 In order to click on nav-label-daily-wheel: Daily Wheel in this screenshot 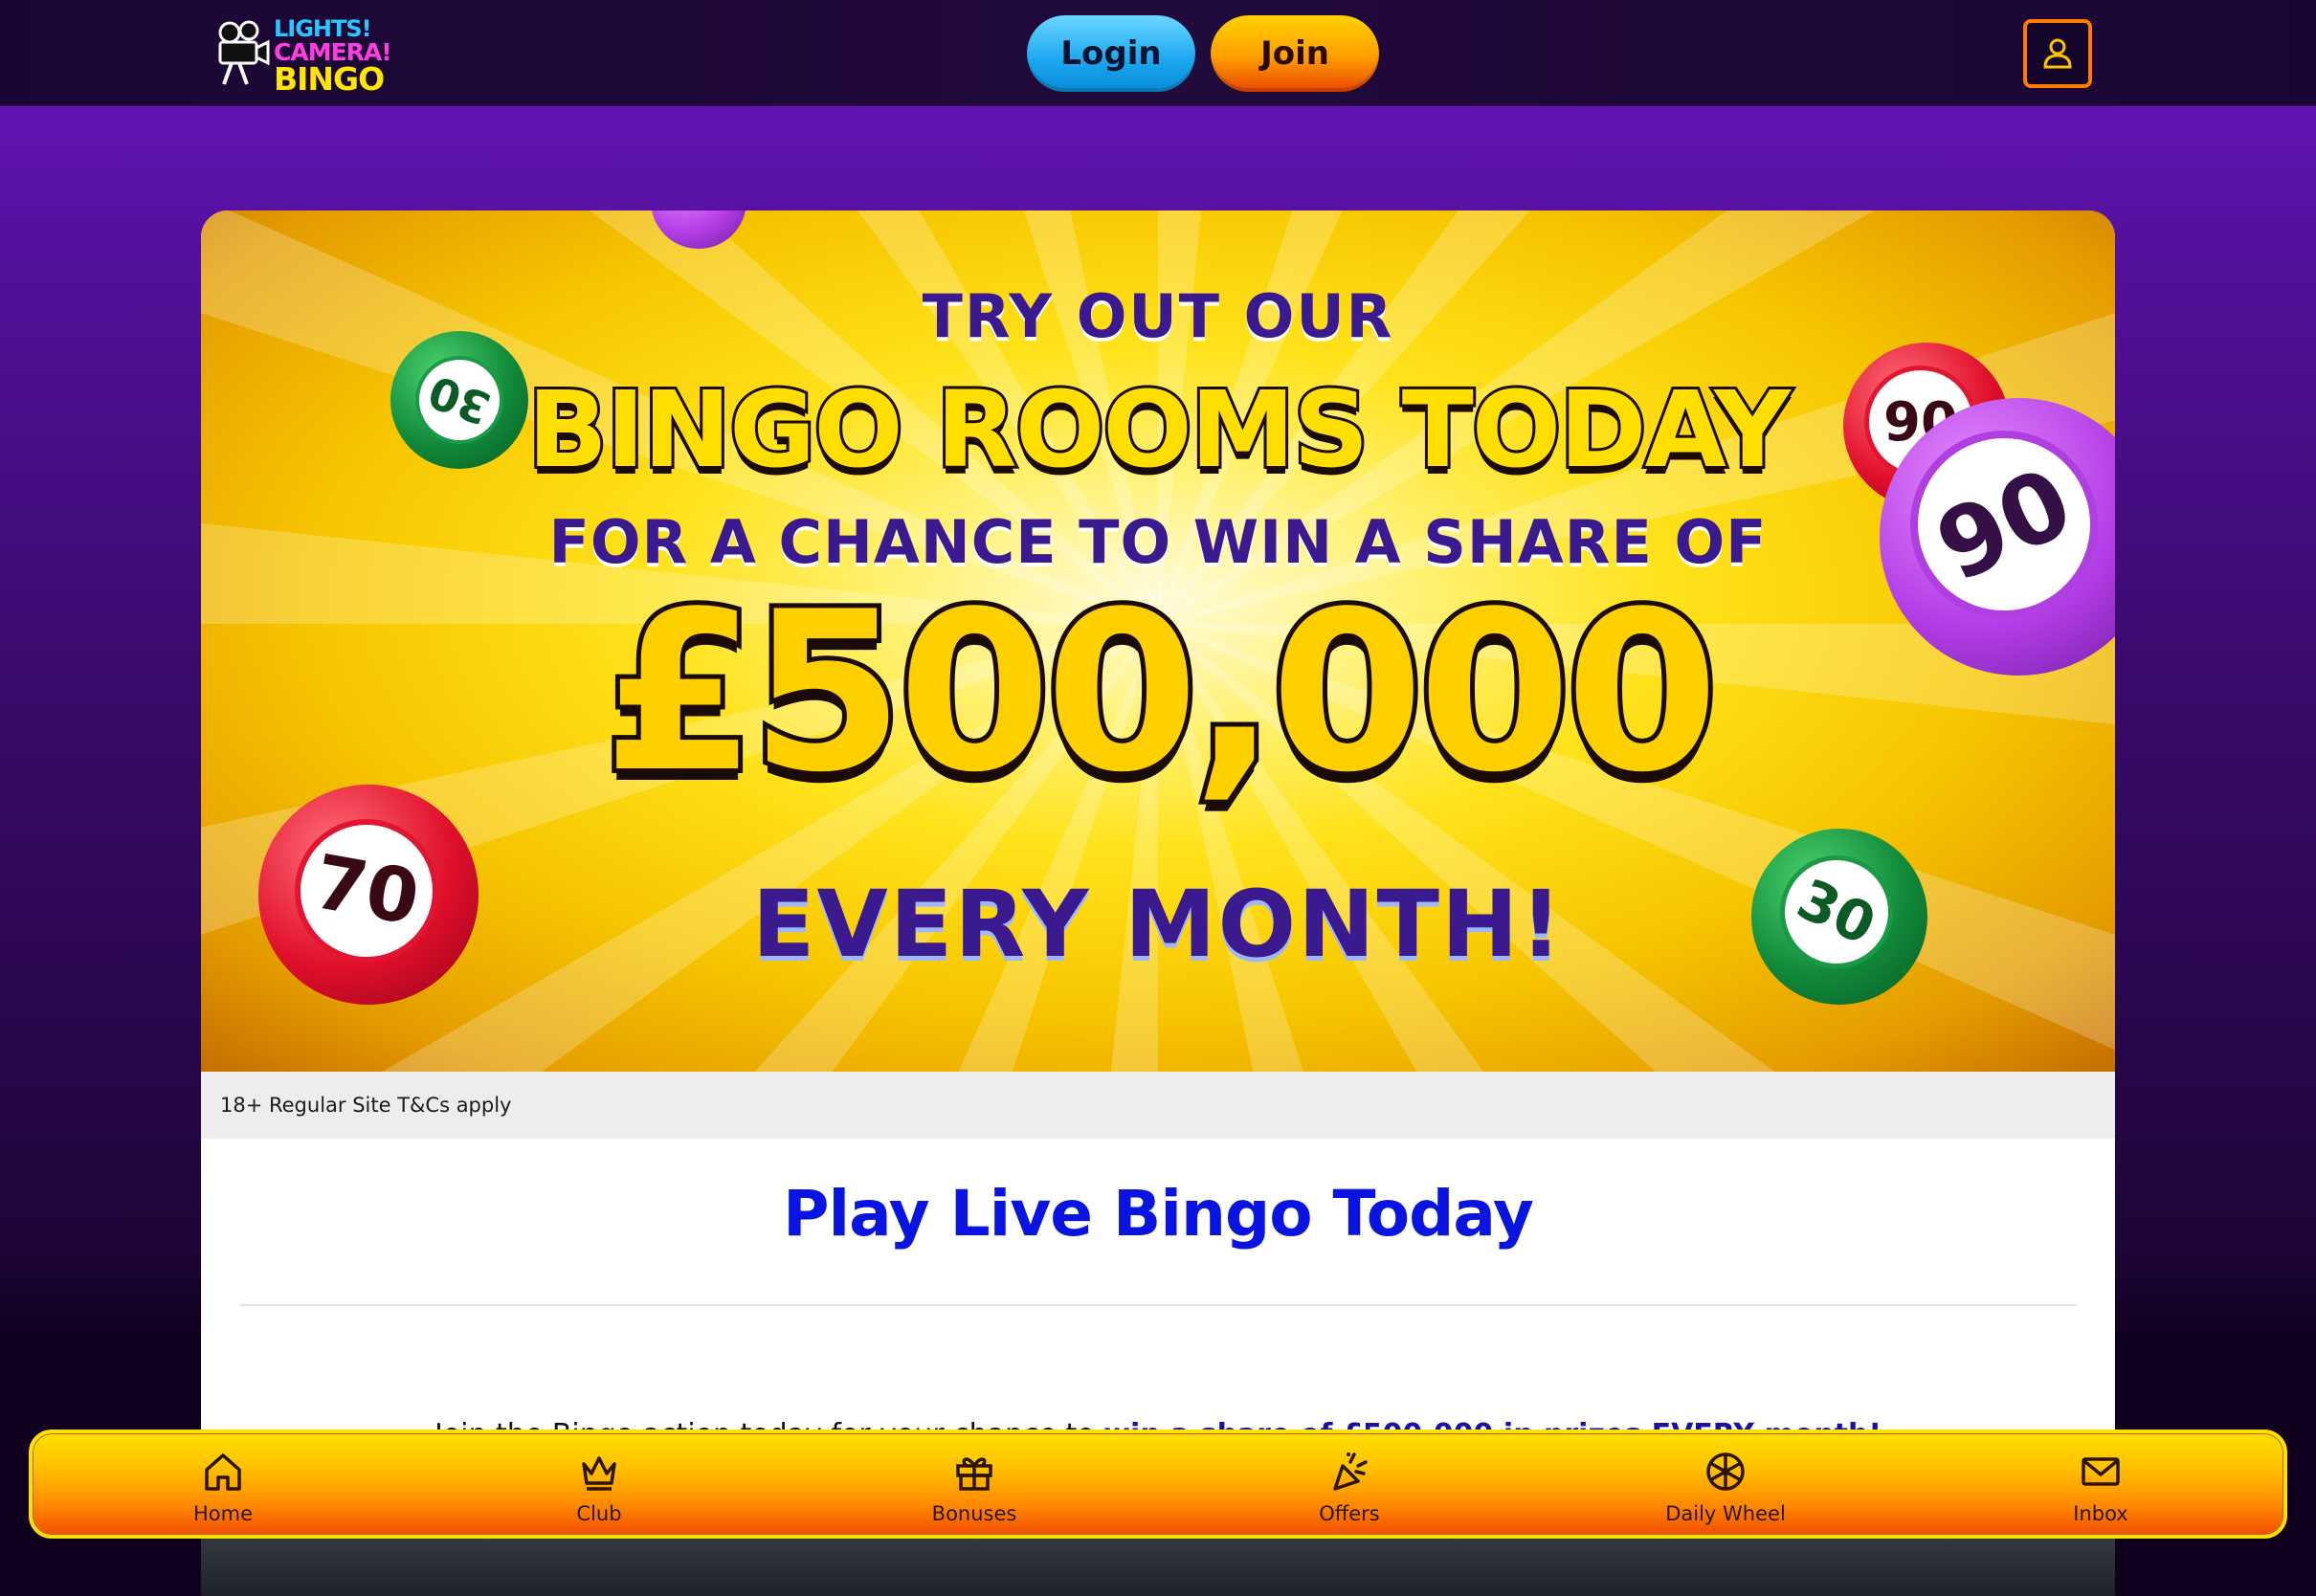, I will do `click(1725, 1514)`.